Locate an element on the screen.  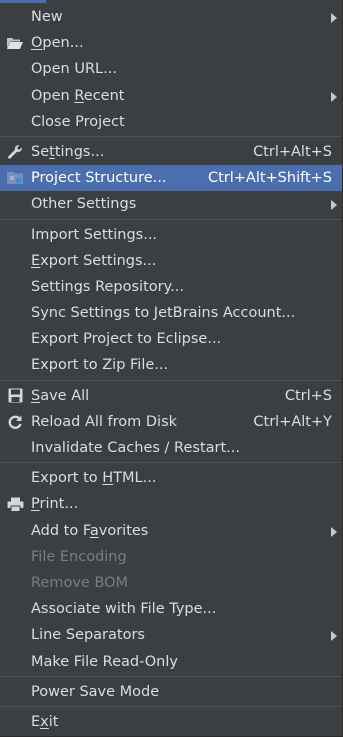
menu-item-remove-bom: Remove BOM is located at coordinates (171, 583).